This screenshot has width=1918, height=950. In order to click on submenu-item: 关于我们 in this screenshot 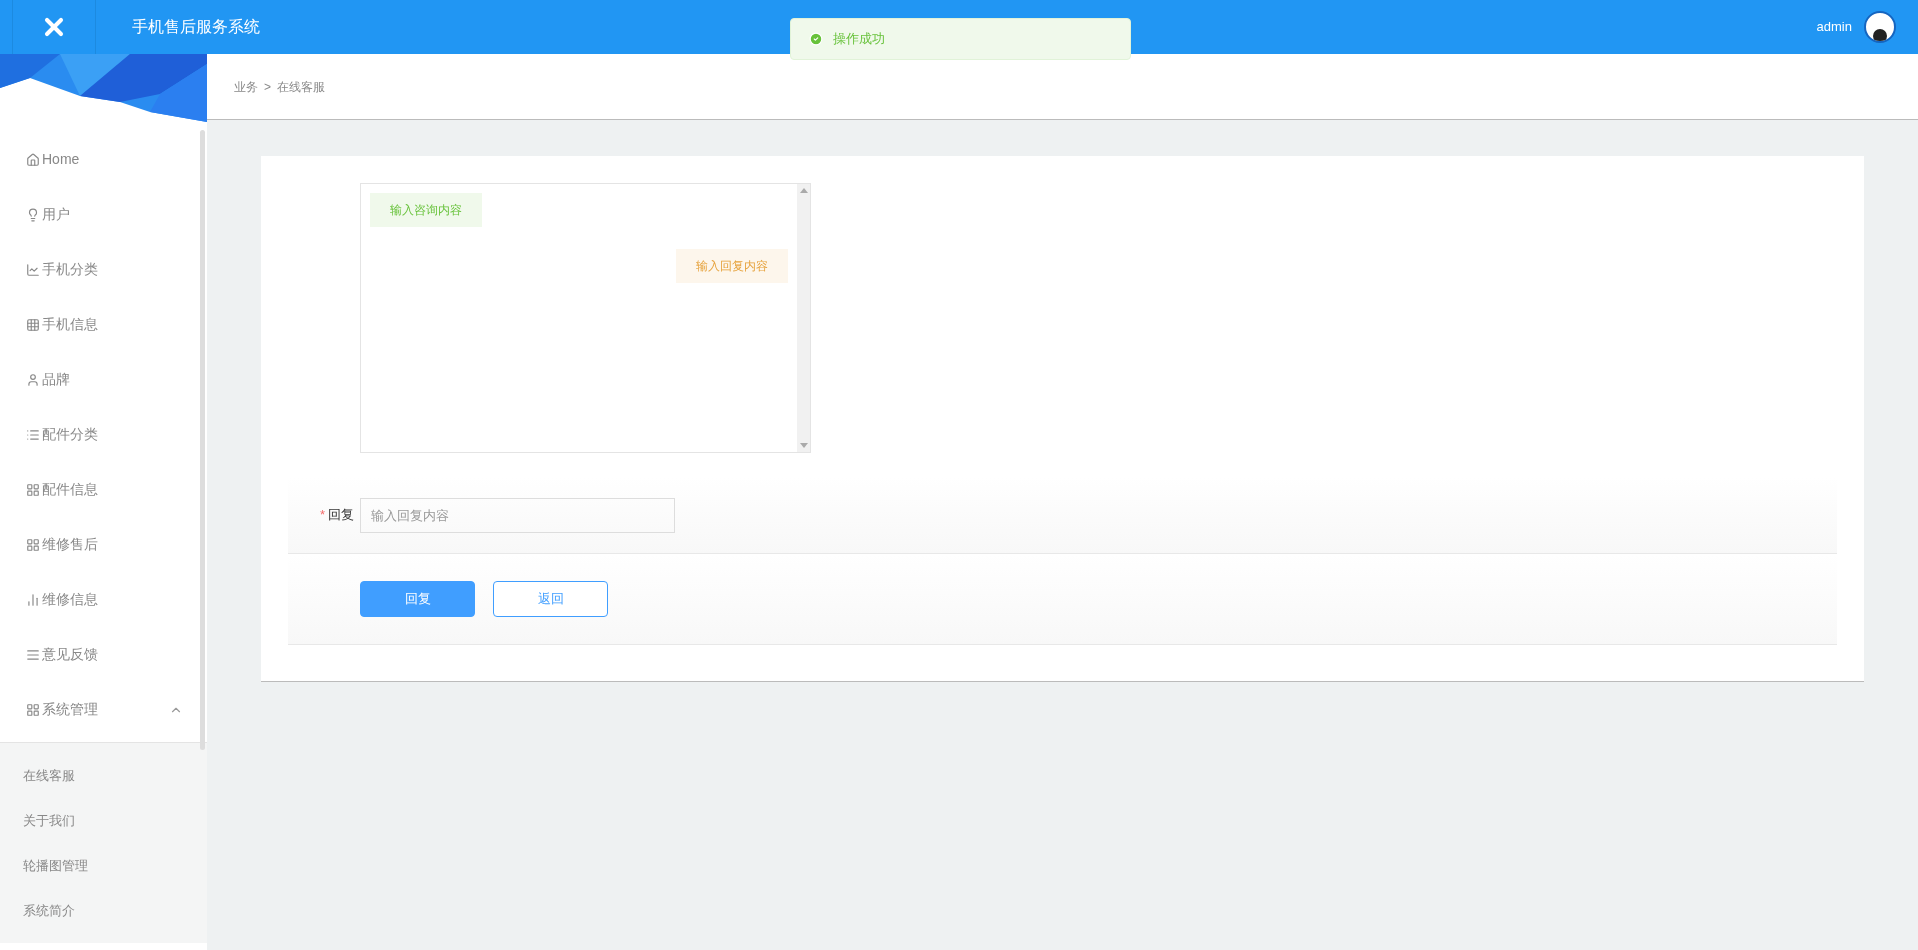, I will do `click(103, 820)`.